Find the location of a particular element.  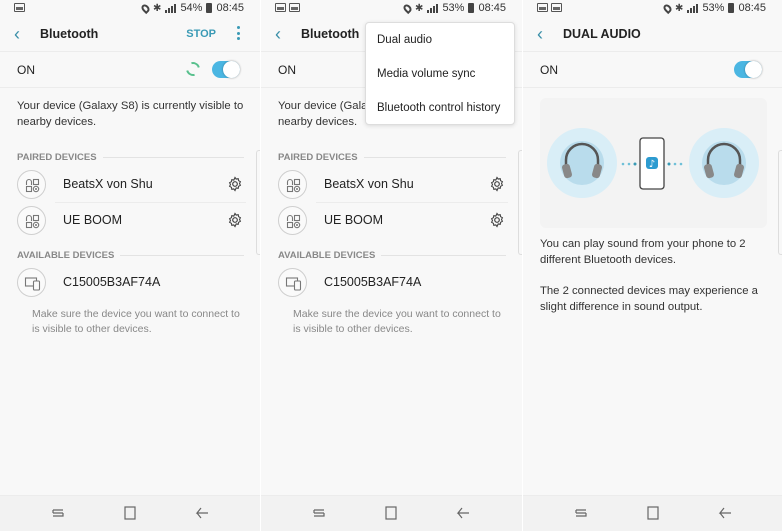

stop-scan-button: STOP is located at coordinates (201, 34).